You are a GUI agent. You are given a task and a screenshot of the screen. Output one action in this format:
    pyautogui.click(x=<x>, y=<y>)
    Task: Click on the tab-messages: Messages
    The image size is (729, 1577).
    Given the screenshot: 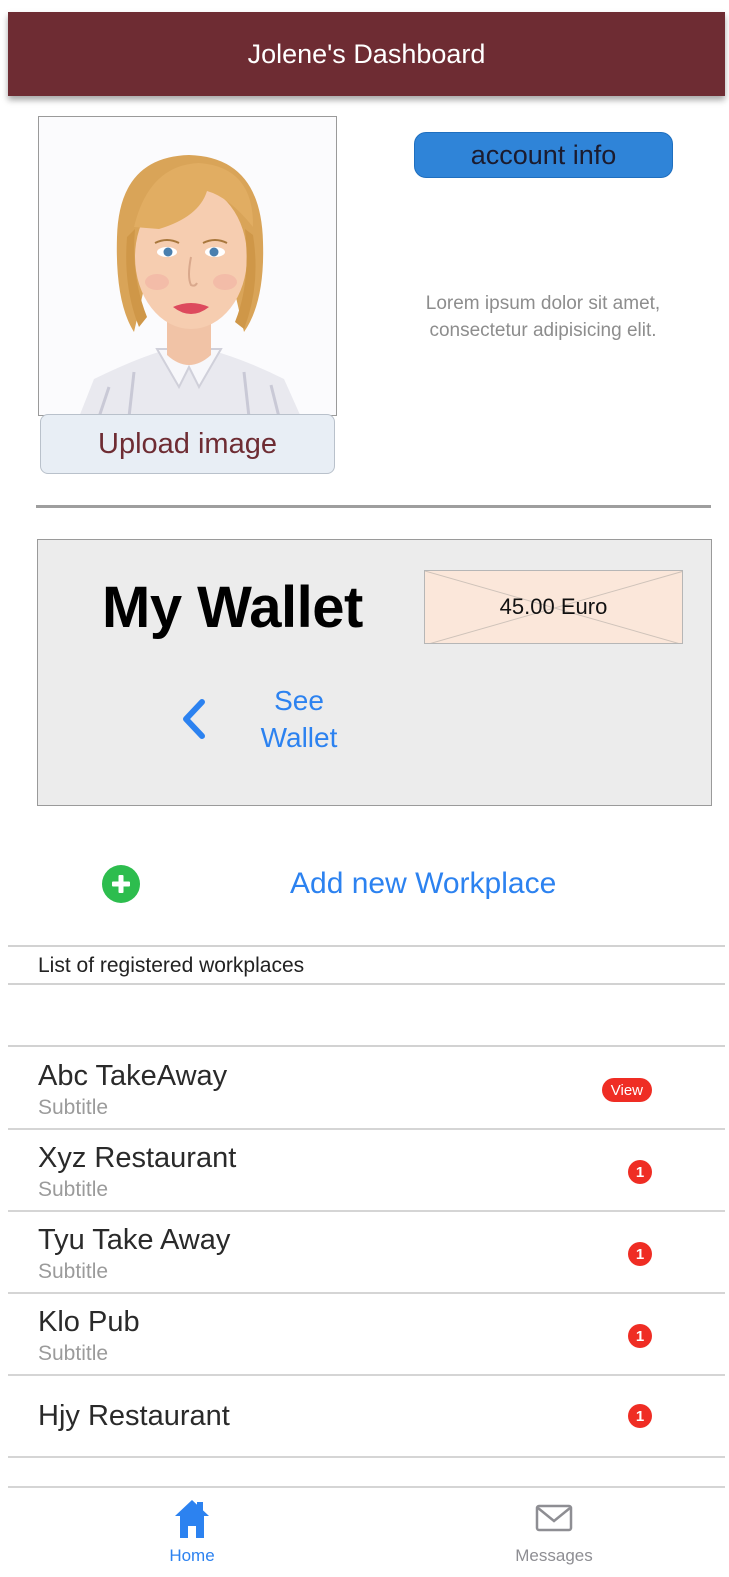 What is the action you would take?
    pyautogui.click(x=554, y=1532)
    